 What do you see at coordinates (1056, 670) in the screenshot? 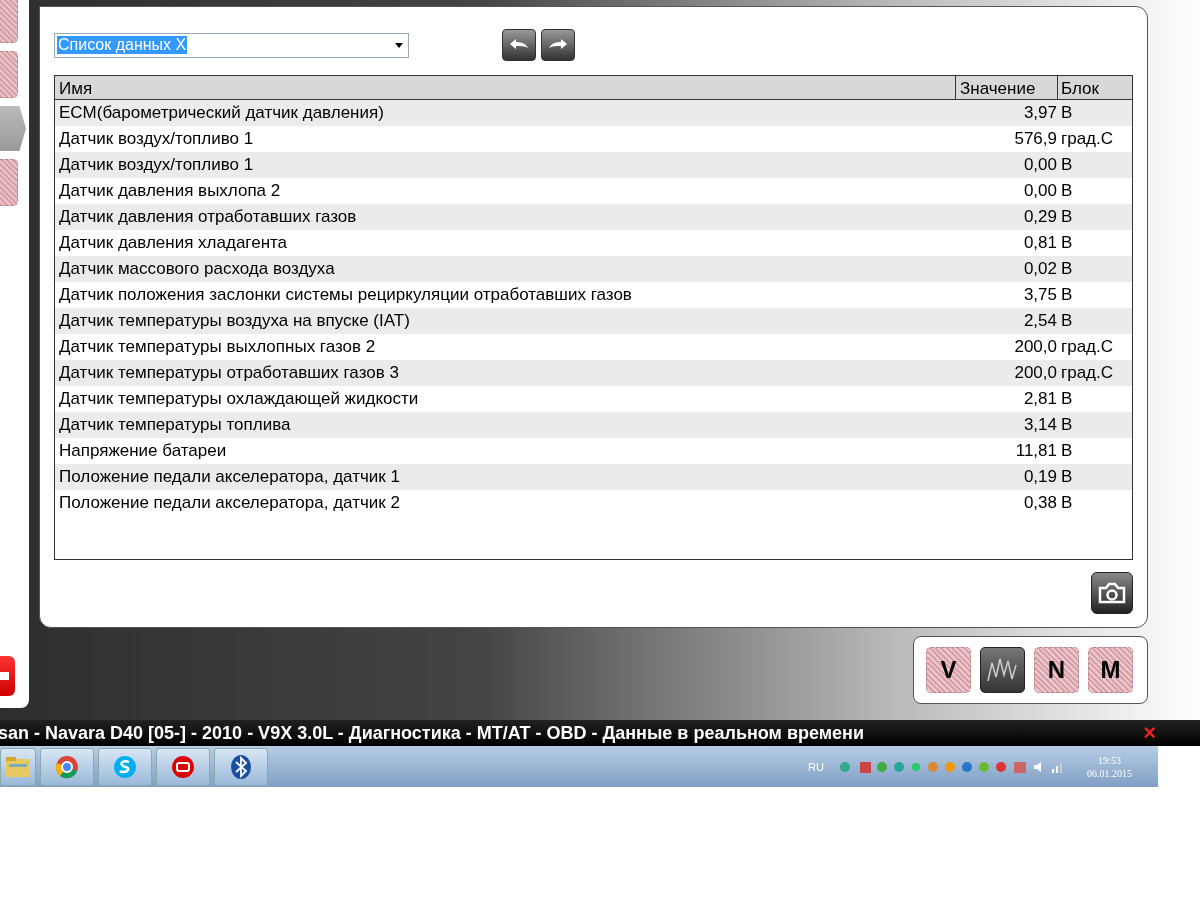
I see `mode-button: N` at bounding box center [1056, 670].